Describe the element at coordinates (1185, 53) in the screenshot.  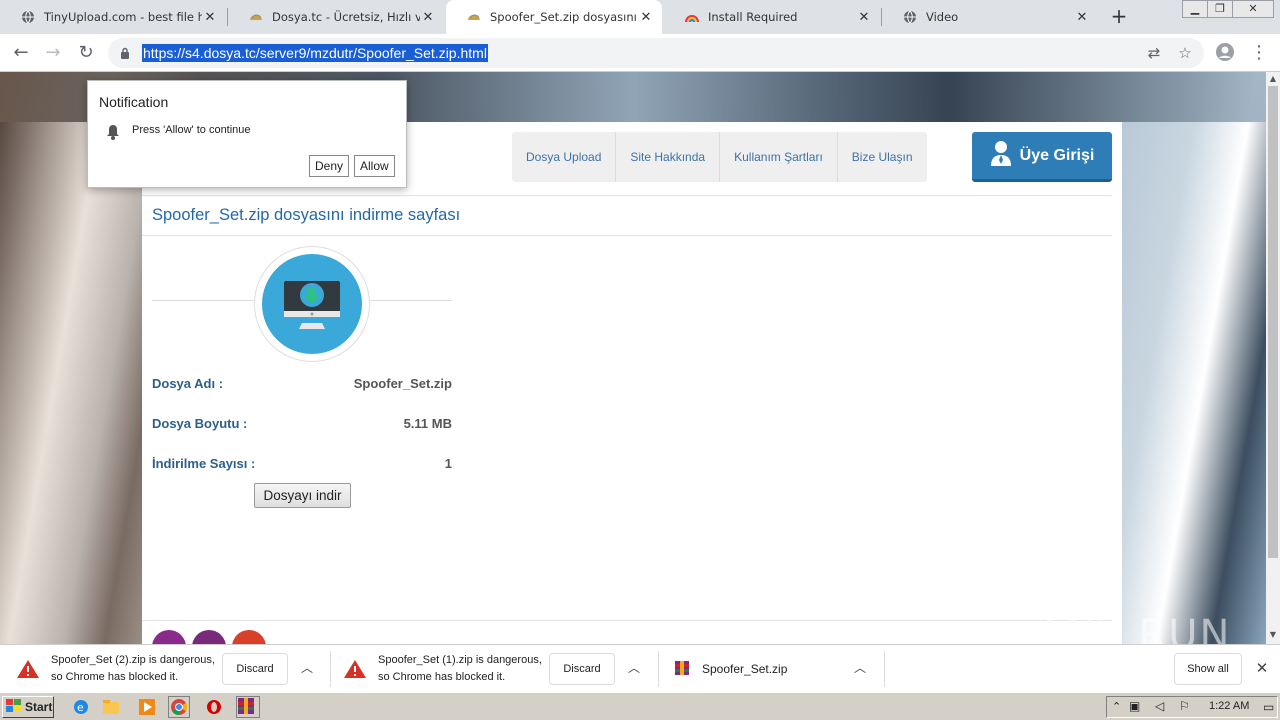
I see `bookmark-star-icon: ☆` at that location.